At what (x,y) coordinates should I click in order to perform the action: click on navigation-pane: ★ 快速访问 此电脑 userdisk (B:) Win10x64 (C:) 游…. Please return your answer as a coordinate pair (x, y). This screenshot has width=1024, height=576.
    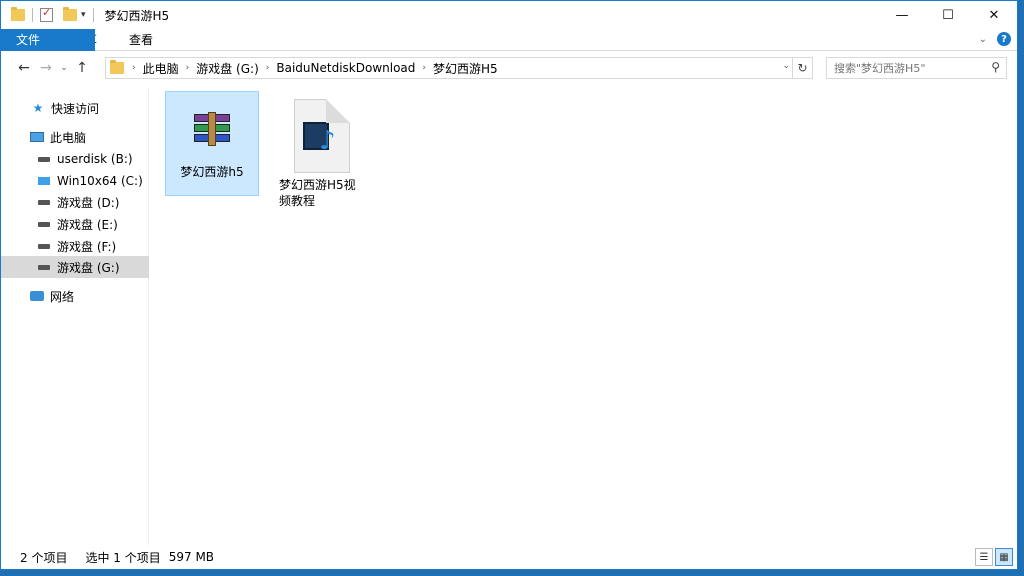
    Looking at the image, I should click on (75, 317).